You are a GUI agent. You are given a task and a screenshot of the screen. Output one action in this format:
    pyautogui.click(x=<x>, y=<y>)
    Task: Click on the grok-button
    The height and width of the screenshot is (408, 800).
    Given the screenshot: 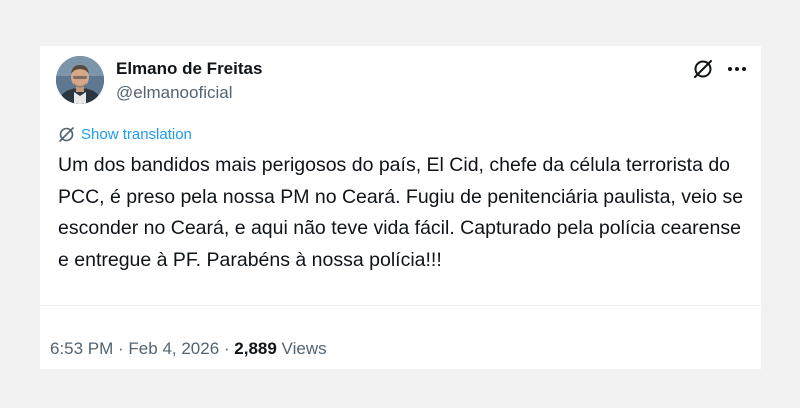 What is the action you would take?
    pyautogui.click(x=703, y=69)
    